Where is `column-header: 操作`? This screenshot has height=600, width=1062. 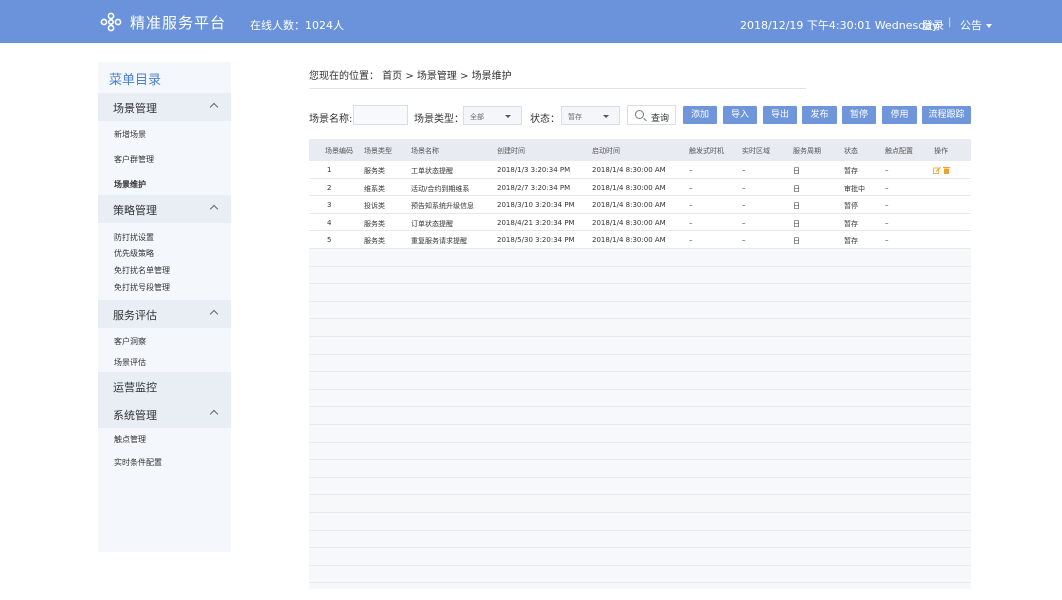
column-header: 操作 is located at coordinates (941, 151).